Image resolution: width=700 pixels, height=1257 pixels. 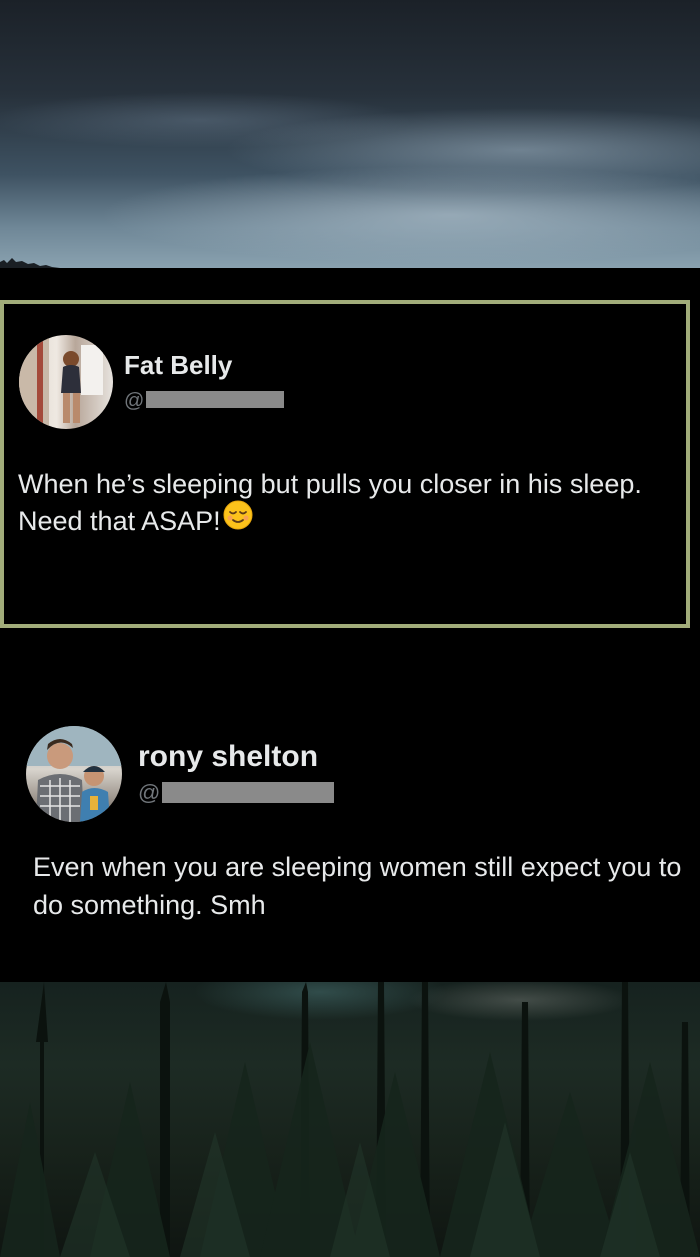 What do you see at coordinates (238, 520) in the screenshot?
I see `relieved-face-icon` at bounding box center [238, 520].